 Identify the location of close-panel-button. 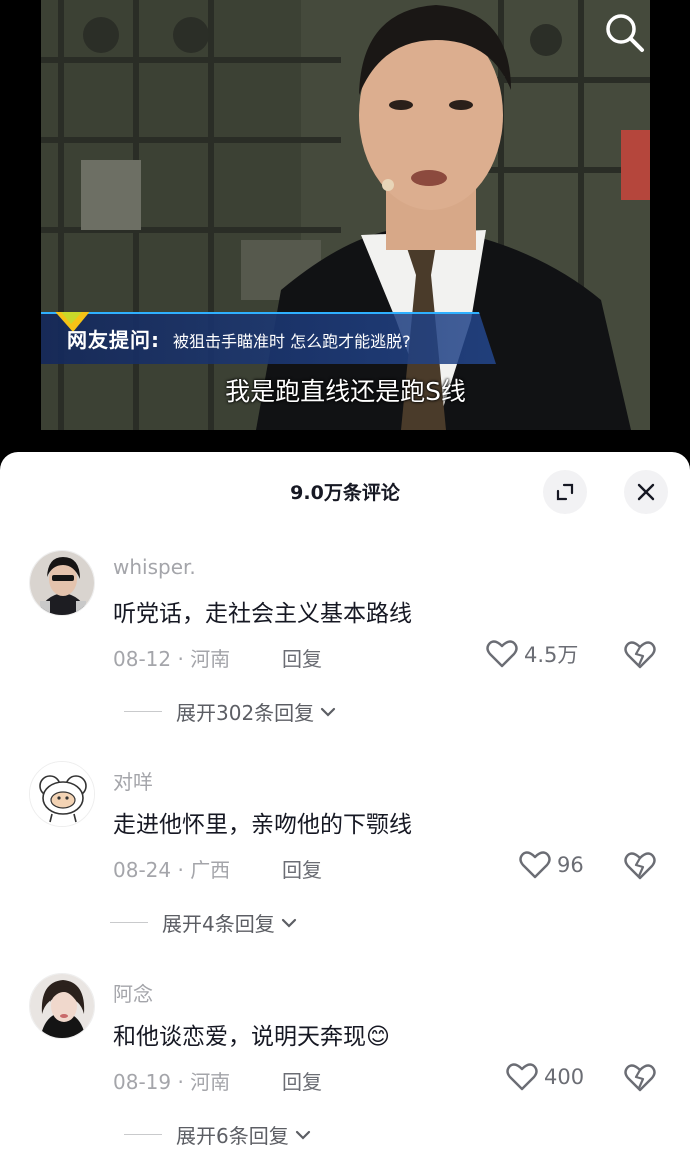
(646, 492).